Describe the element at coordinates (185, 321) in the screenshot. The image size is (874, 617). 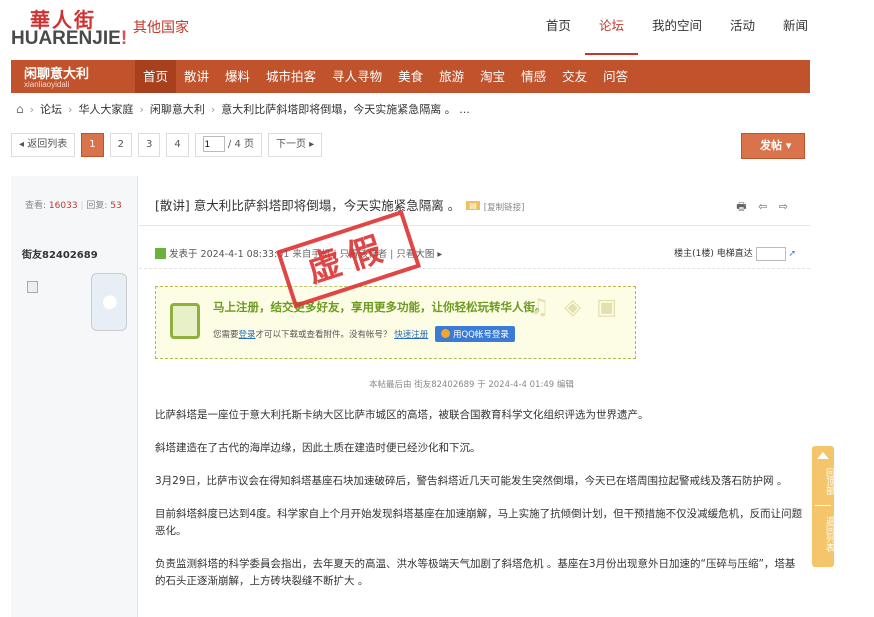
I see `lock-icon` at that location.